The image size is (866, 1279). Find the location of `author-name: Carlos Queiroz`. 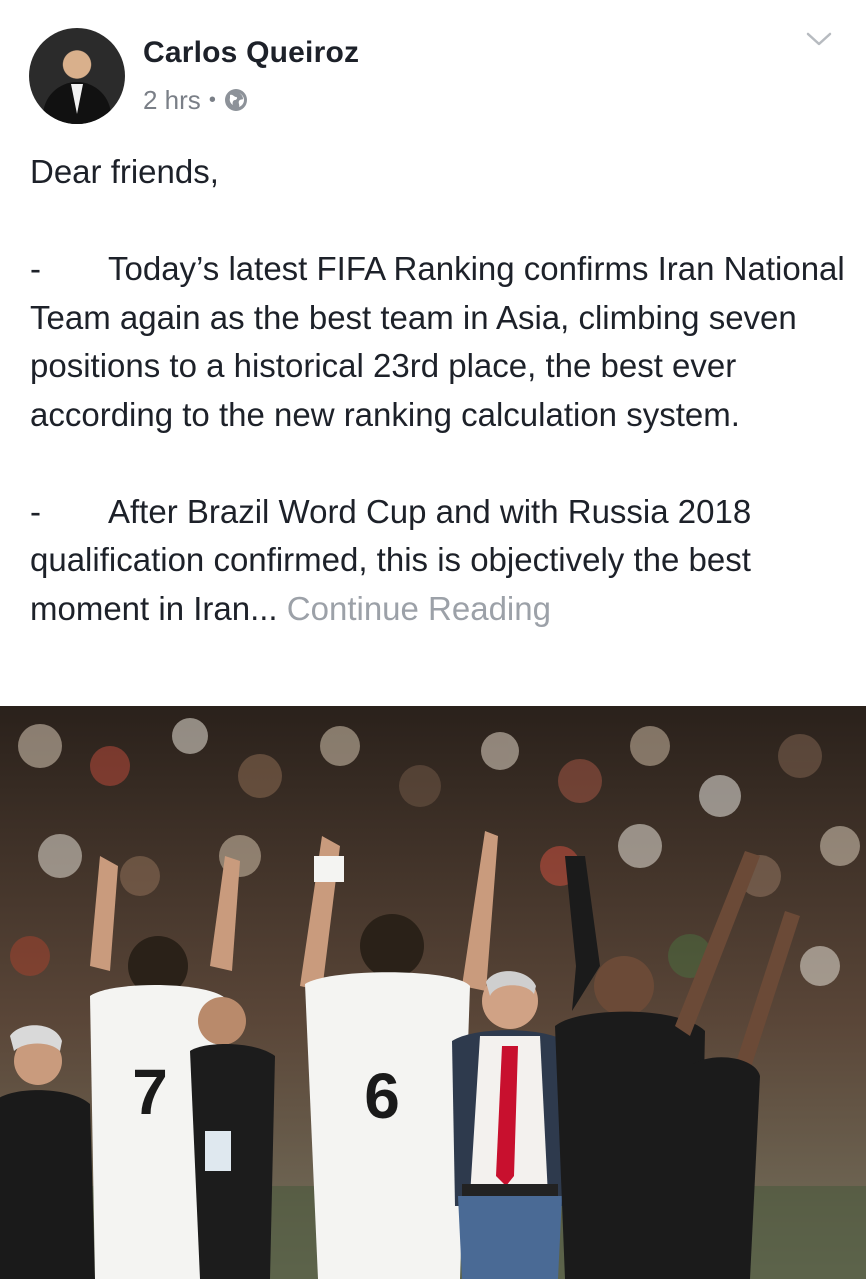

author-name: Carlos Queiroz is located at coordinates (251, 53).